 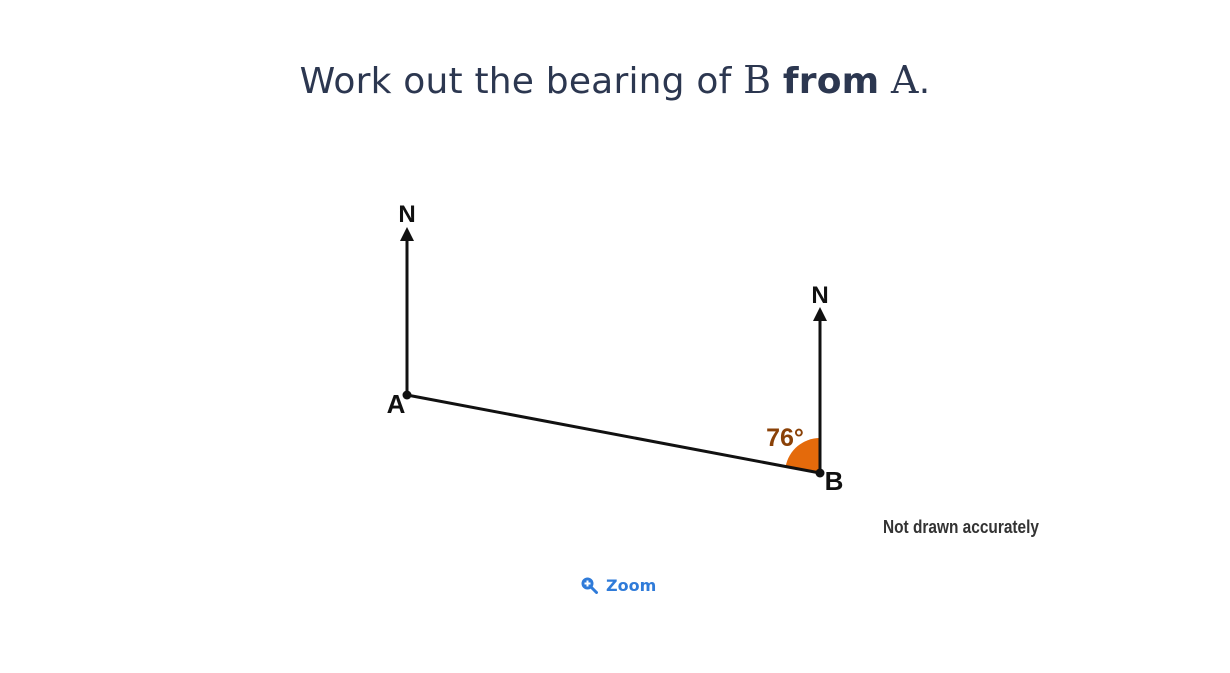 What do you see at coordinates (785, 438) in the screenshot?
I see `angle-label: 76°` at bounding box center [785, 438].